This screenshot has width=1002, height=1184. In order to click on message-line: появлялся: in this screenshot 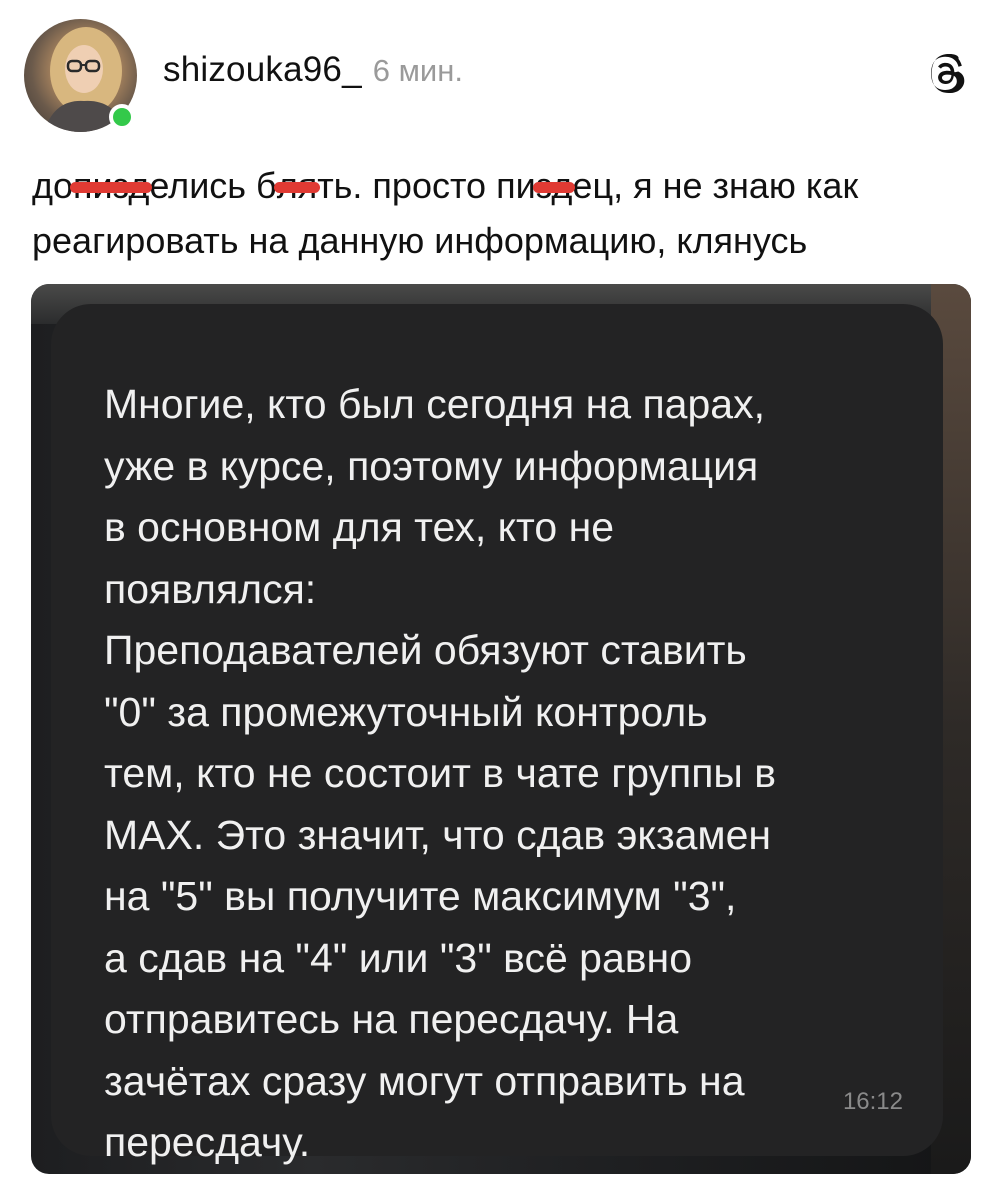, I will do `click(210, 588)`.